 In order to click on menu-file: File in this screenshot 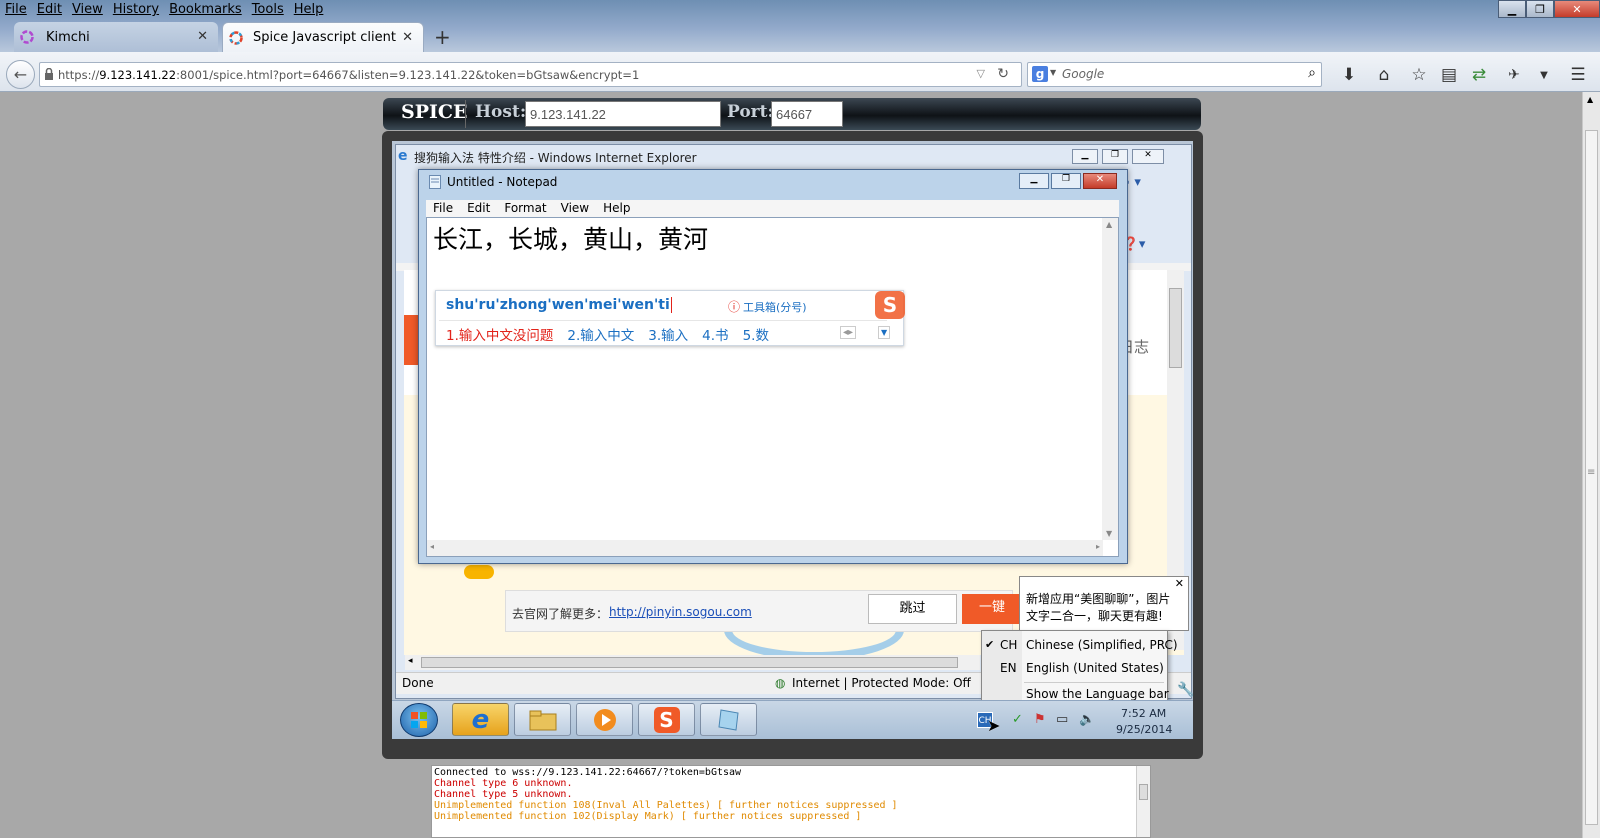, I will do `click(16, 10)`.